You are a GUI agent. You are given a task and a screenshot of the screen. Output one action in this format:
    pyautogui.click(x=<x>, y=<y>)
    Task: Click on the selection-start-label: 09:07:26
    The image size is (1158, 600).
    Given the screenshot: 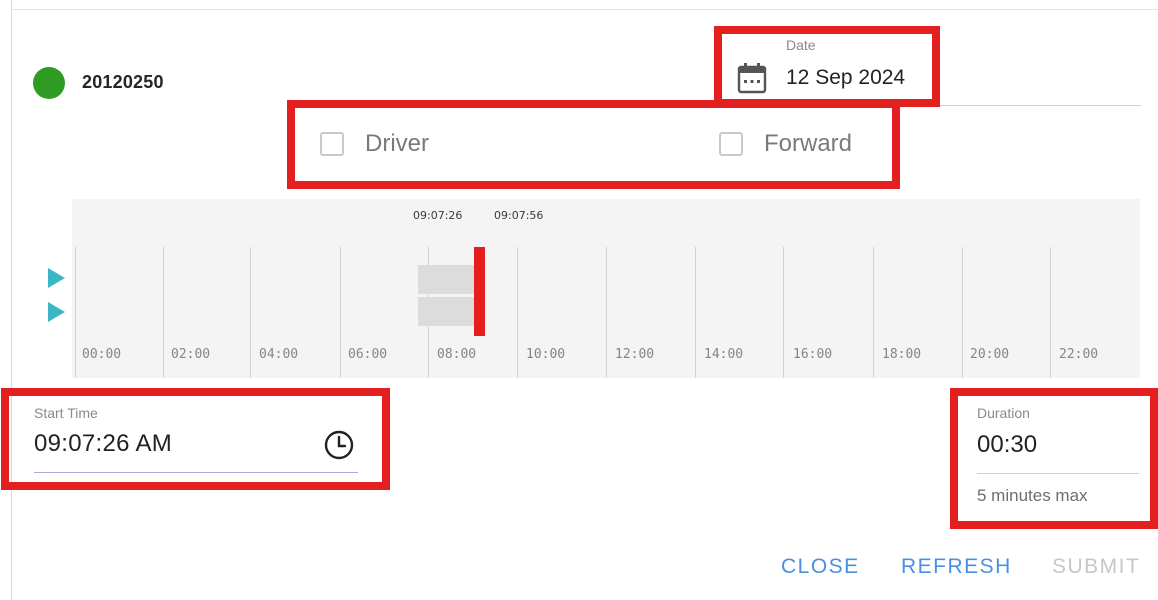 What is the action you would take?
    pyautogui.click(x=438, y=215)
    